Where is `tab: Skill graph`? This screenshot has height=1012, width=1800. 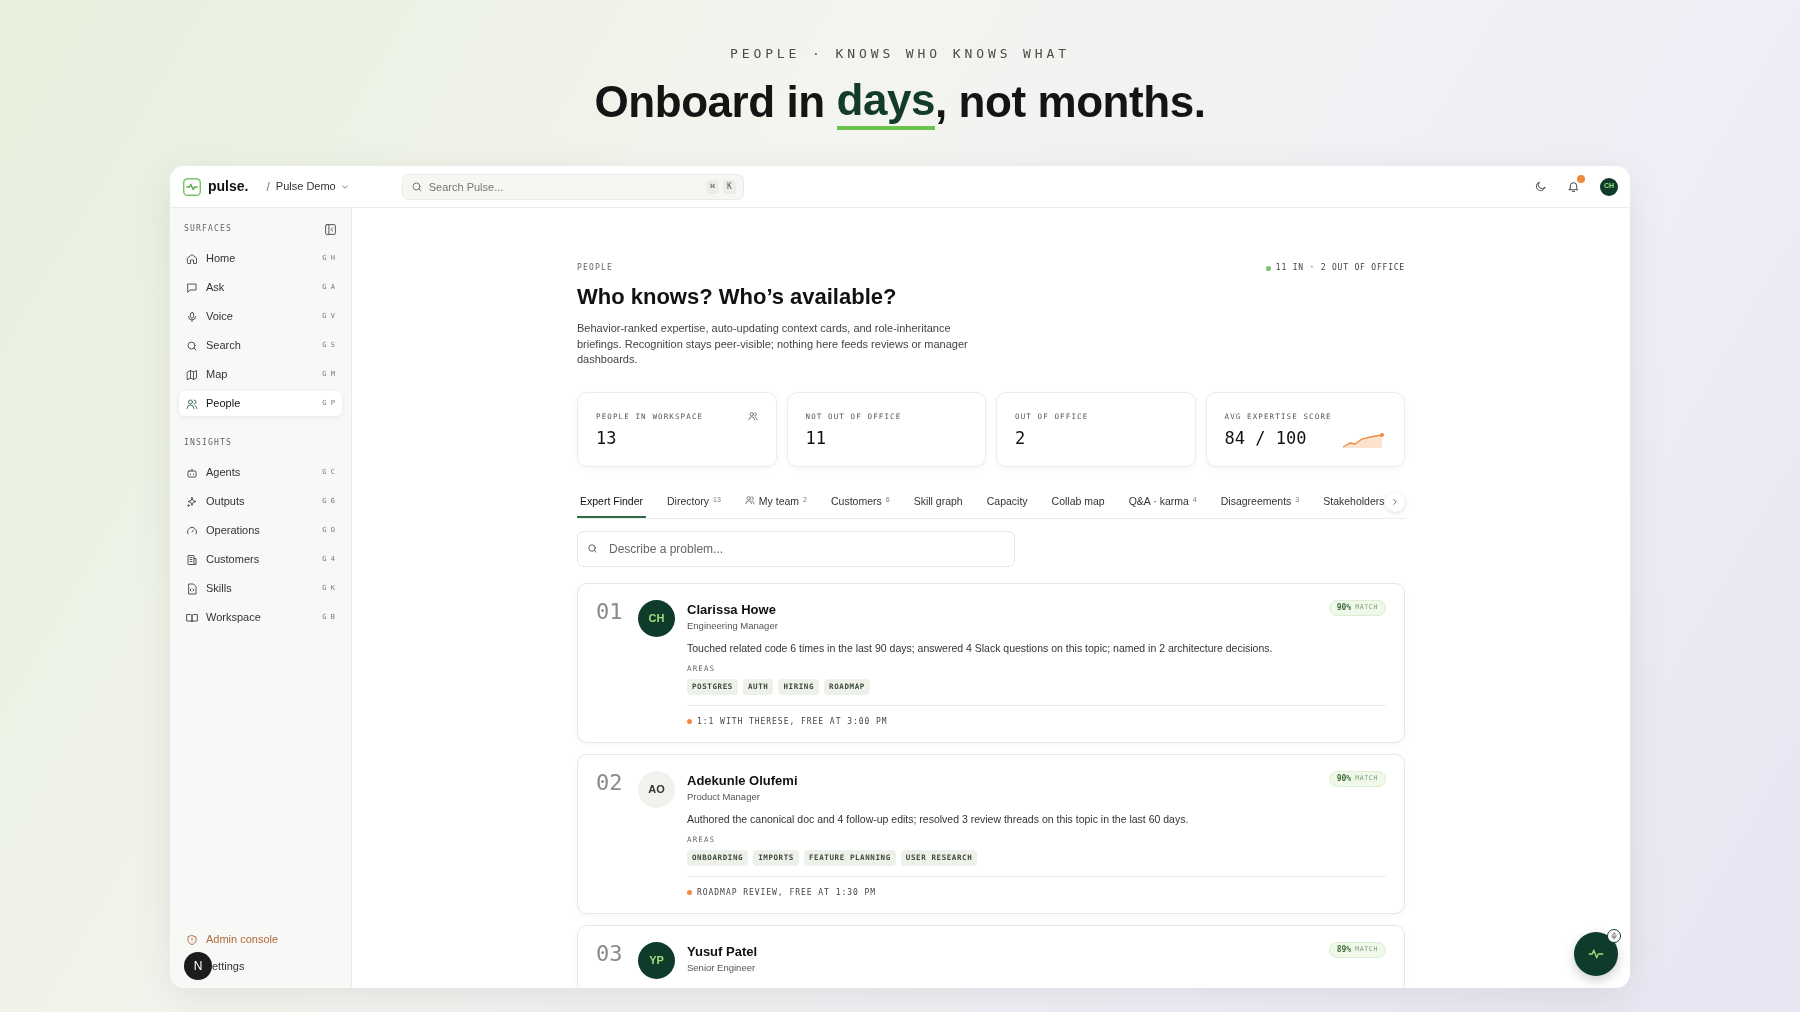
tab: Skill graph is located at coordinates (938, 505).